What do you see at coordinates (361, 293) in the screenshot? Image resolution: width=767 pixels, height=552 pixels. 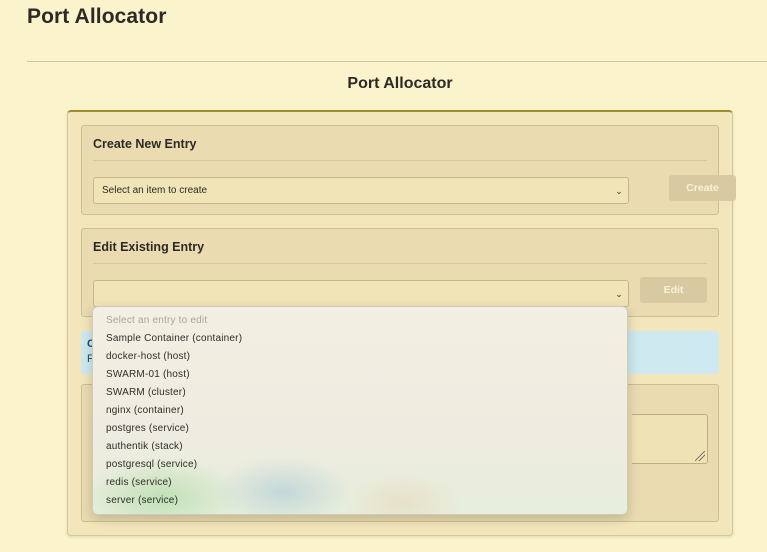 I see `edit-entry-select: ⌄` at bounding box center [361, 293].